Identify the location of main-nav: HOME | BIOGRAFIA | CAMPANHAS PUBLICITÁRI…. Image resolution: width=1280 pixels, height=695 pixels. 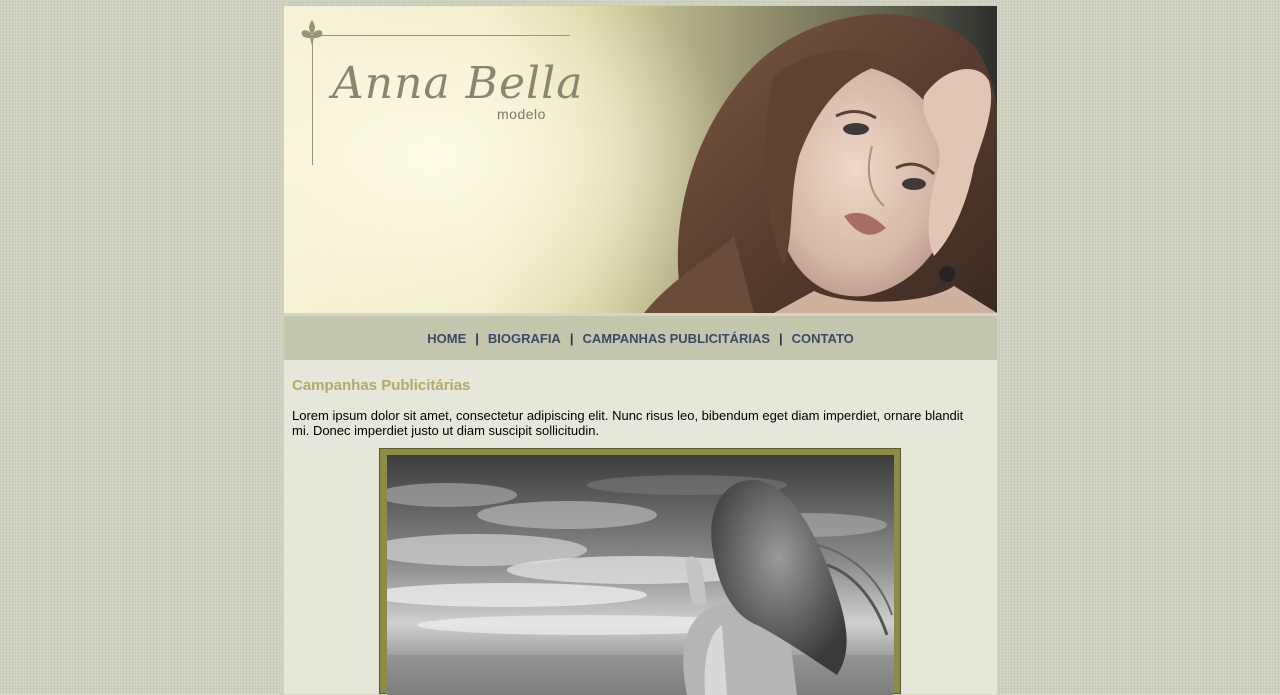
(640, 338).